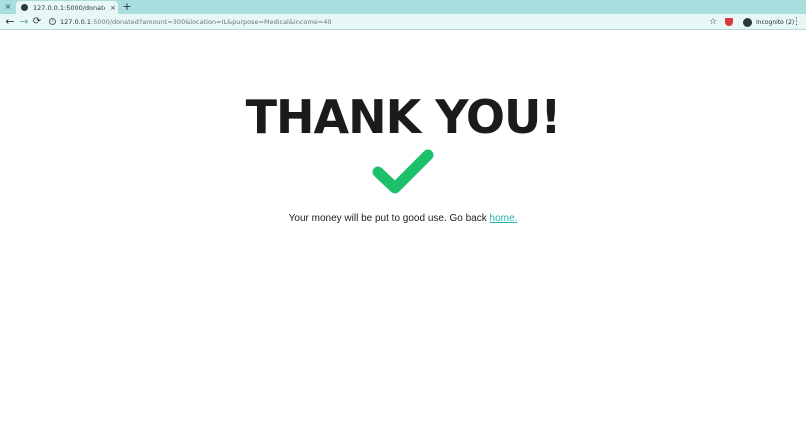  What do you see at coordinates (76, 22) in the screenshot?
I see `url-host: 127.0.0.1` at bounding box center [76, 22].